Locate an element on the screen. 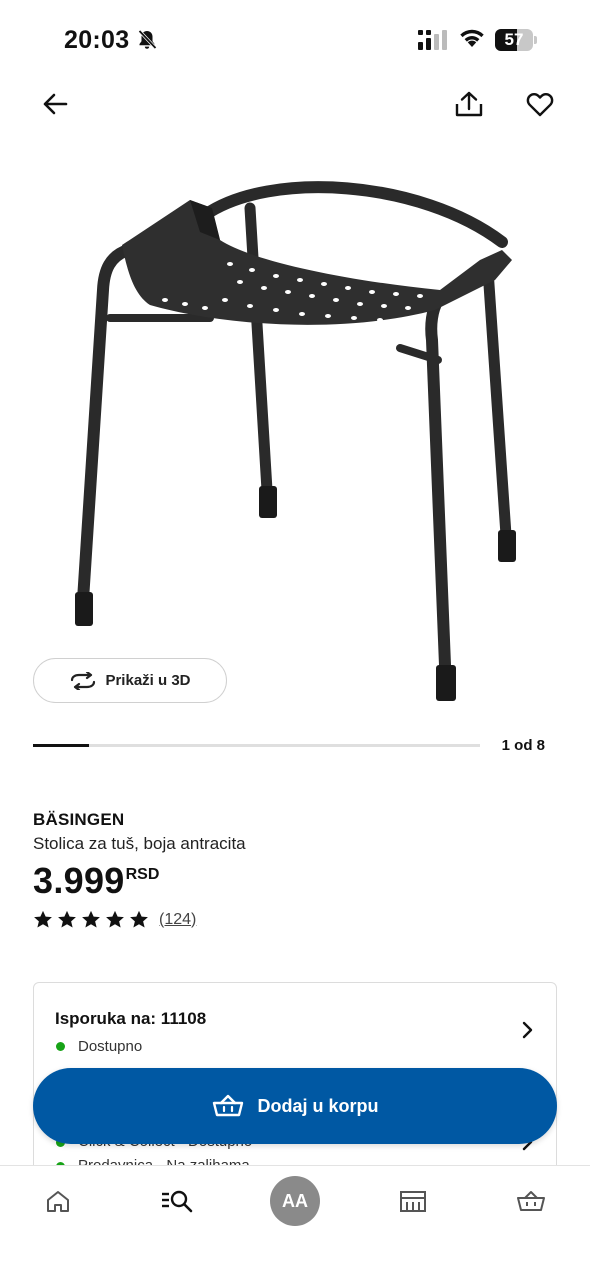  nav-search is located at coordinates (177, 1201).